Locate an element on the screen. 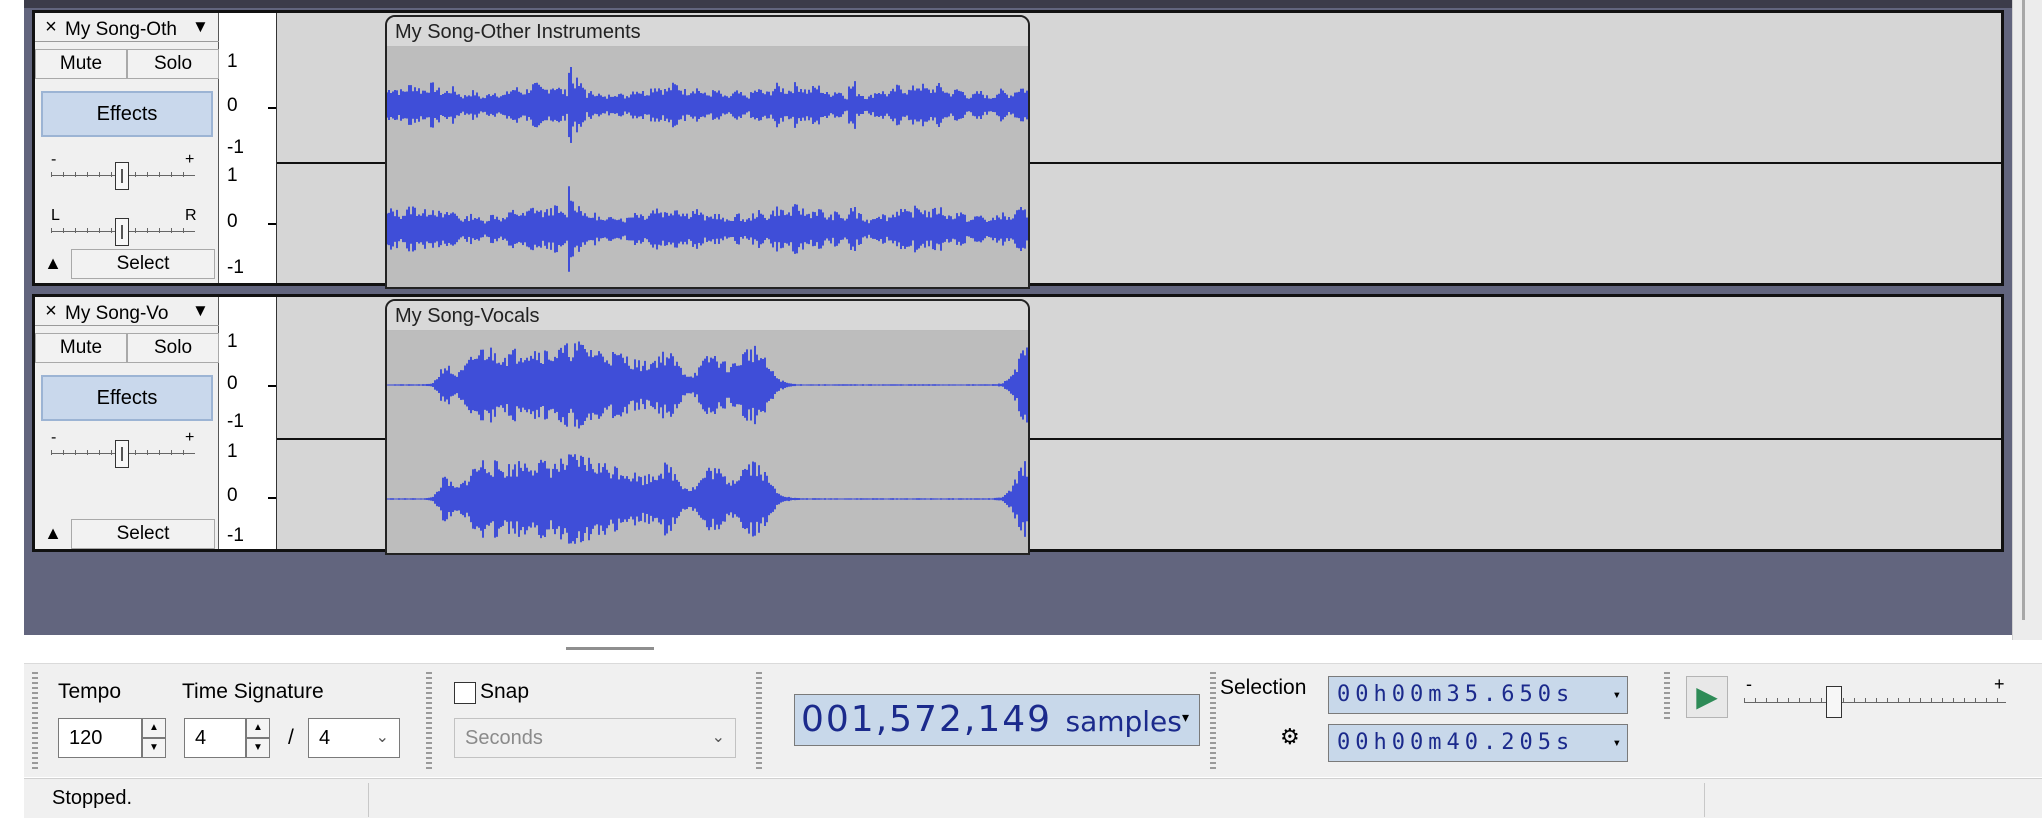 This screenshot has width=2042, height=830. audio-clip: My Song-Vocals is located at coordinates (707, 427).